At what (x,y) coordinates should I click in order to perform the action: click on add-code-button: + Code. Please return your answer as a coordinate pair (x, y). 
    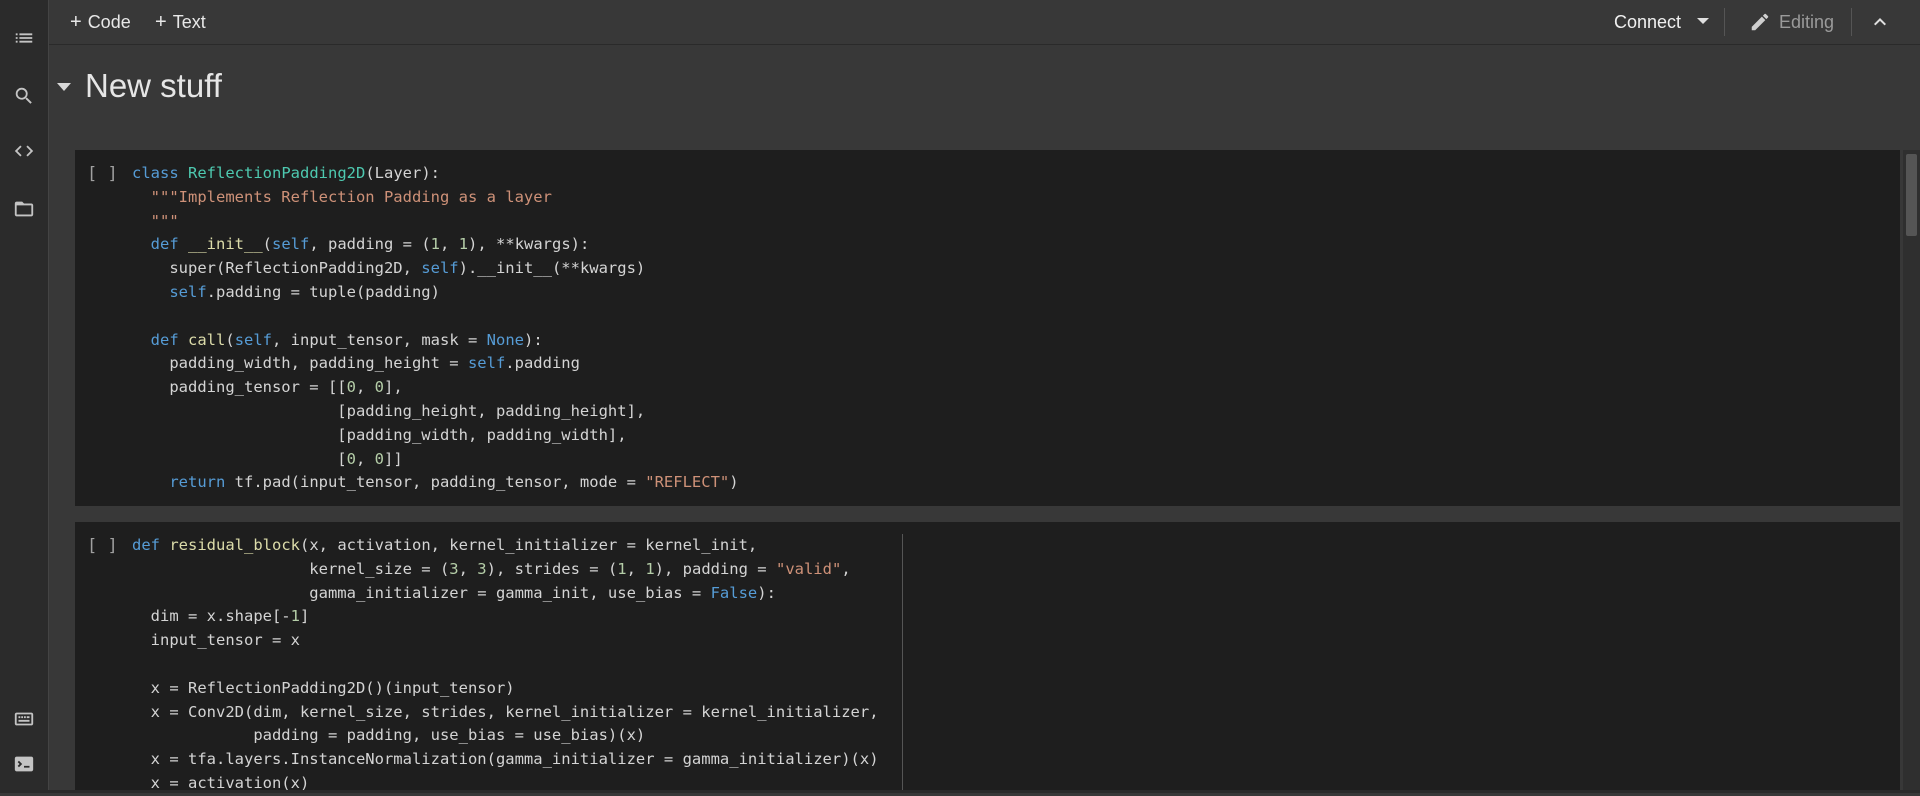
    Looking at the image, I should click on (100, 22).